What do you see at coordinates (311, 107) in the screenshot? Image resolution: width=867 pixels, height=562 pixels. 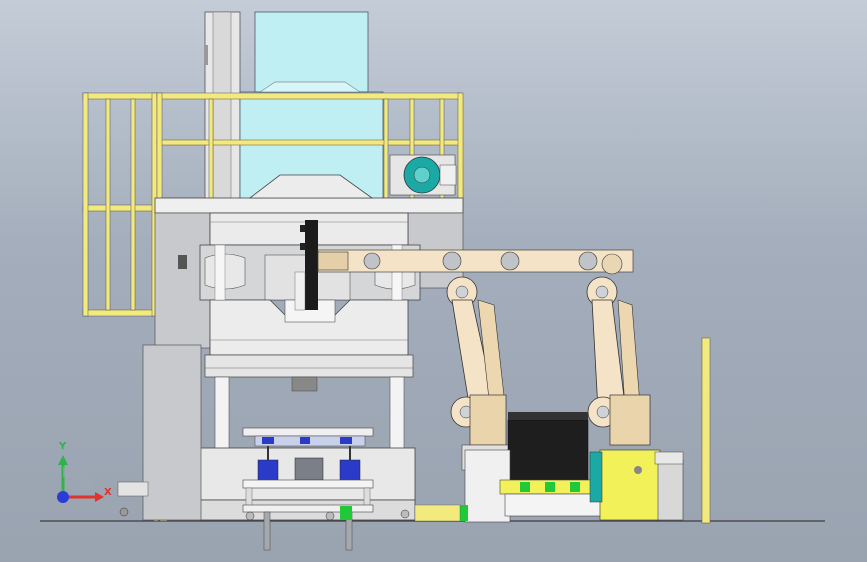 I see `hydraulic-tank` at bounding box center [311, 107].